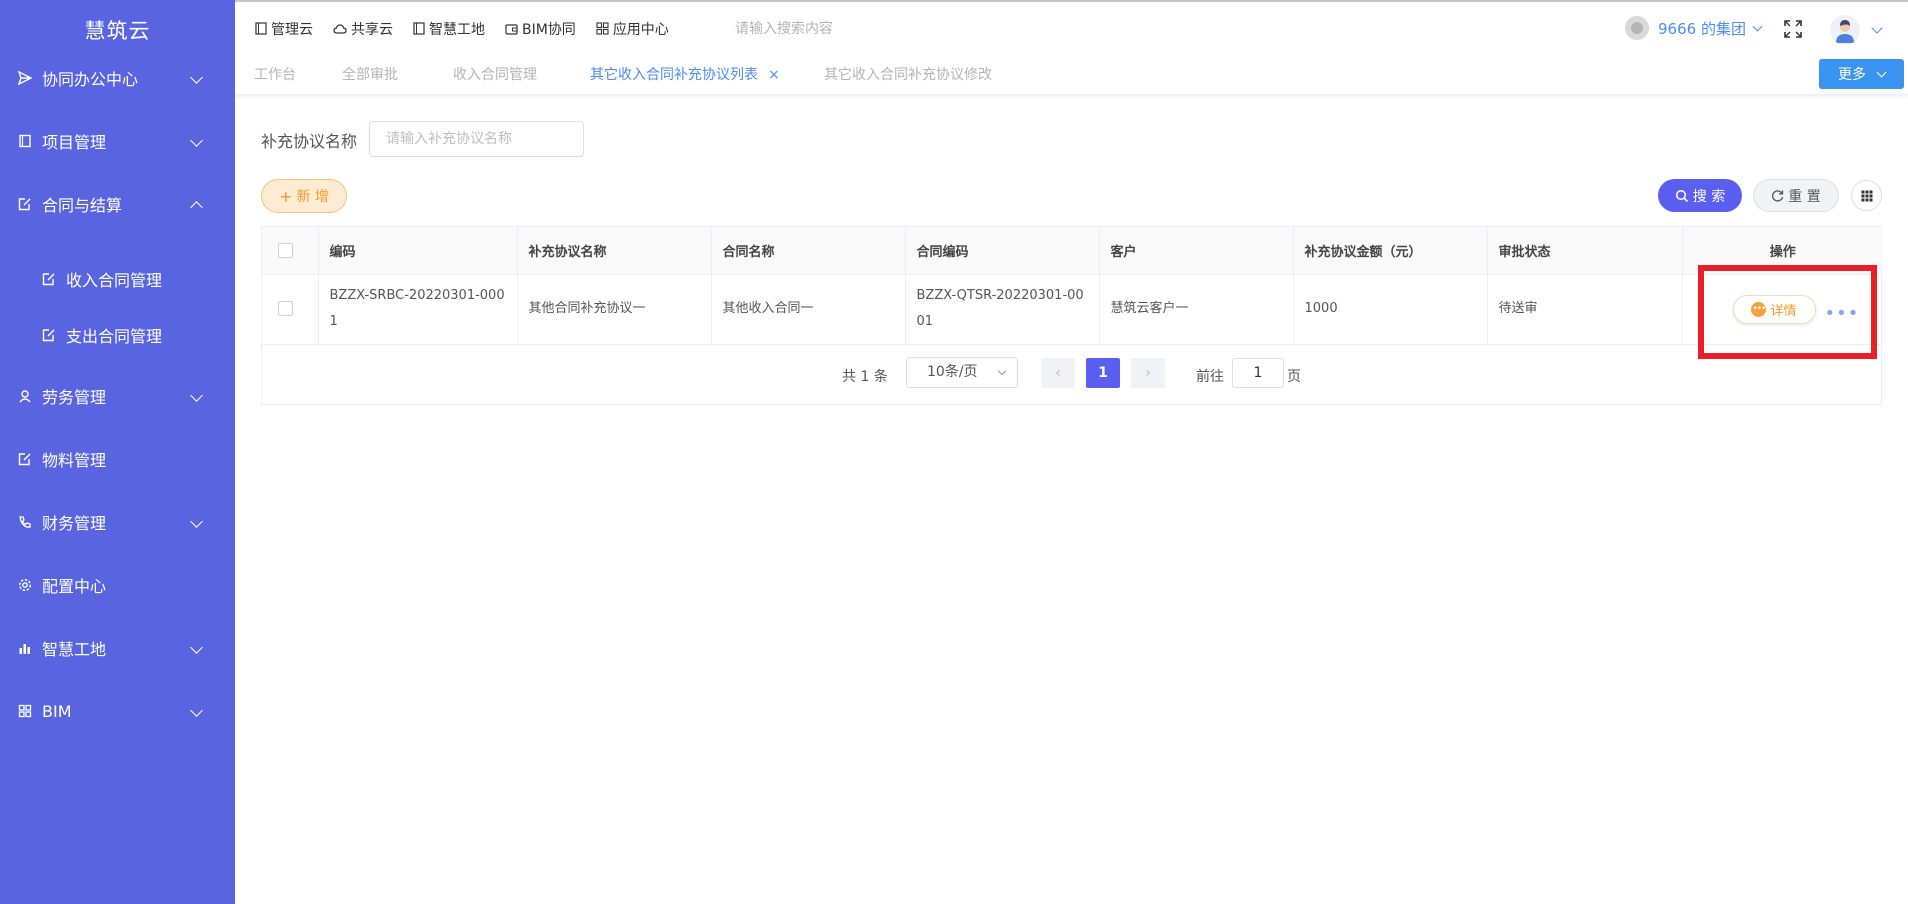 This screenshot has height=904, width=1908. Describe the element at coordinates (457, 29) in the screenshot. I see `topnav-item-label: 智慧工地` at that location.